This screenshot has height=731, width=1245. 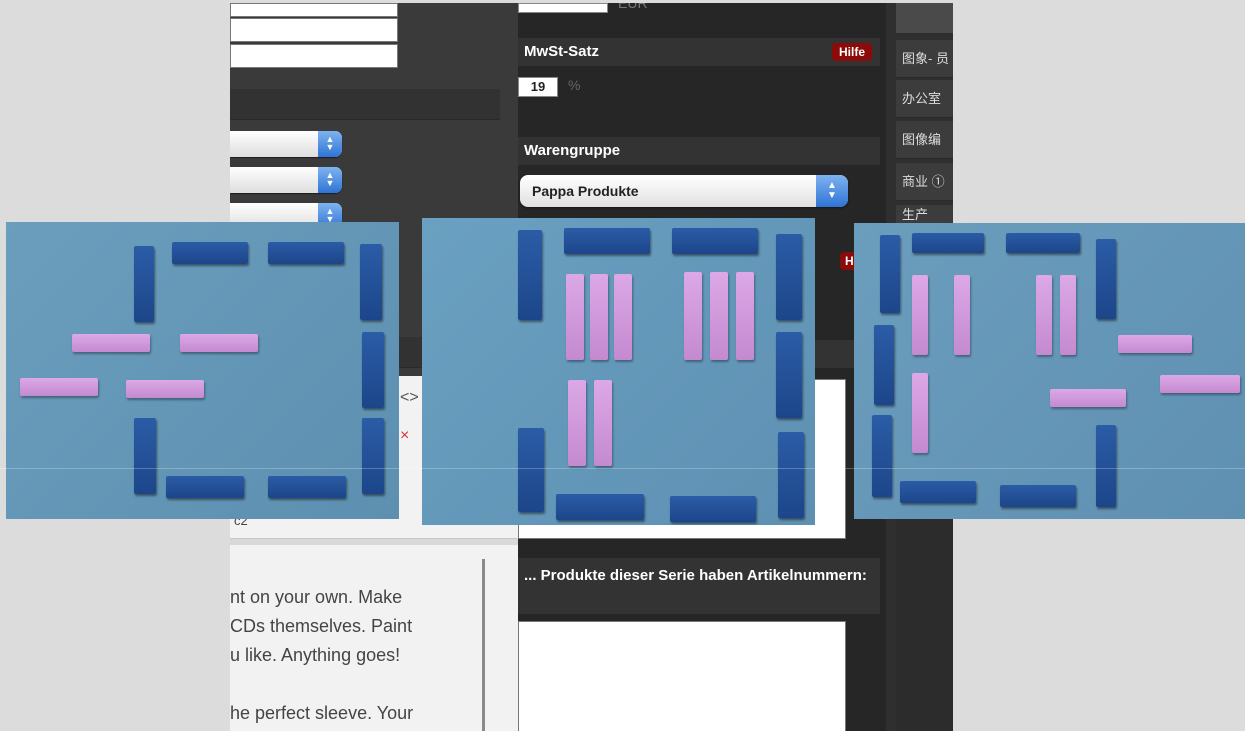 What do you see at coordinates (286, 144) in the screenshot?
I see `select-1: ▲ ▼` at bounding box center [286, 144].